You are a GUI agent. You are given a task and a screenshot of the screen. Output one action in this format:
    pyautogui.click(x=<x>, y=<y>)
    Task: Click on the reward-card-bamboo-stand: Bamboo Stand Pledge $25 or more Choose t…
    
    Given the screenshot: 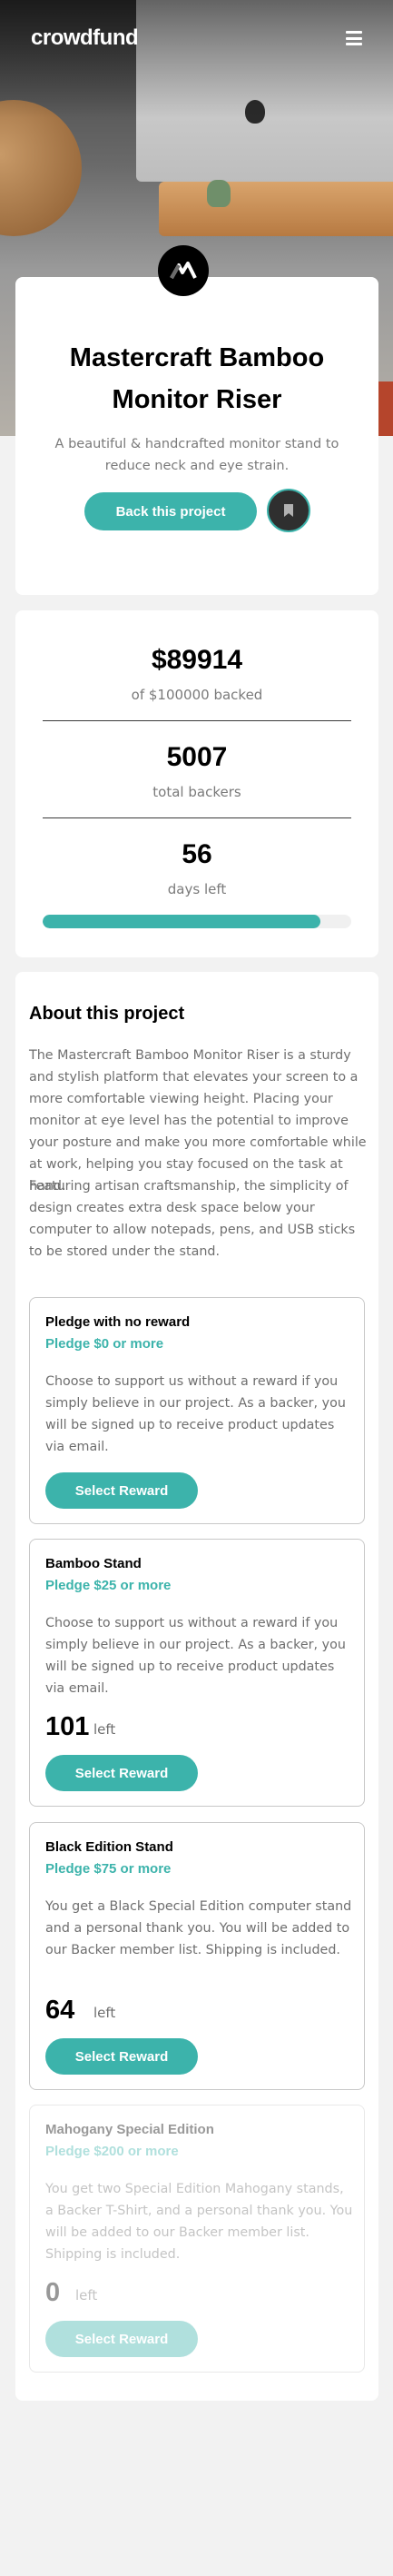 What is the action you would take?
    pyautogui.click(x=197, y=1673)
    